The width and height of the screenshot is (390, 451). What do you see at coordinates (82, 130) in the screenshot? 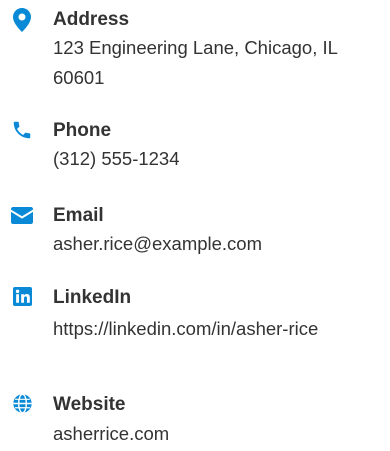
I see `phone-label: Phone` at bounding box center [82, 130].